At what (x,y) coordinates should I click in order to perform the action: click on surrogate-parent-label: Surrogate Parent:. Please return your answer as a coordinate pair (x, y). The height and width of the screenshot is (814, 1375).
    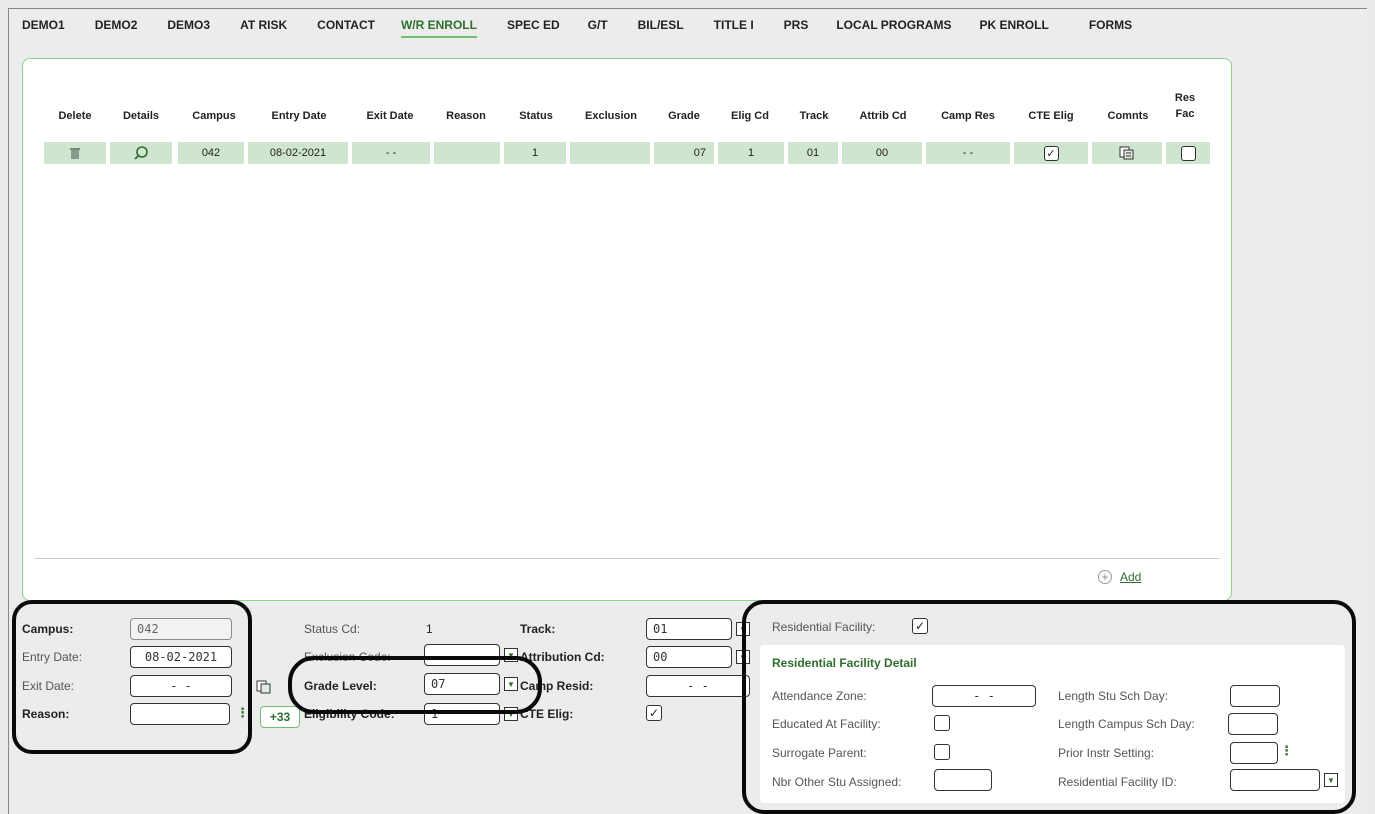
    Looking at the image, I should click on (819, 753).